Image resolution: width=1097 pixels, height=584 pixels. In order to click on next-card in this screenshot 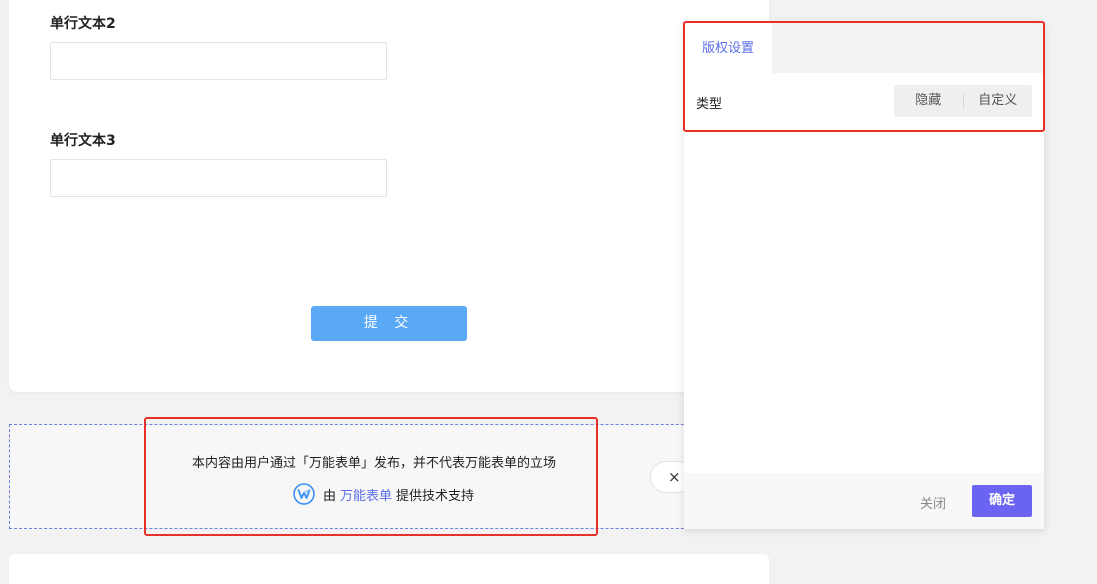, I will do `click(389, 569)`.